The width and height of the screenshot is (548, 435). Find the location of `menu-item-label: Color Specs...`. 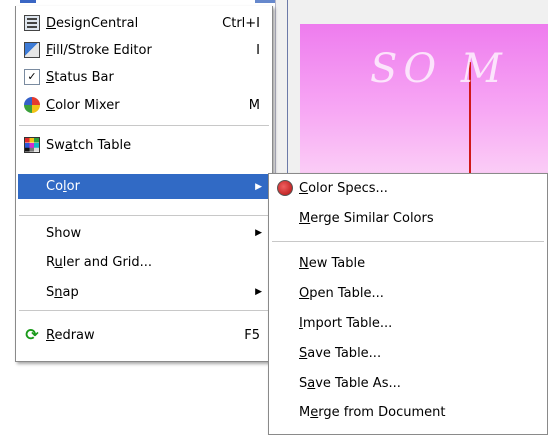

menu-item-label: Color Specs... is located at coordinates (343, 188).